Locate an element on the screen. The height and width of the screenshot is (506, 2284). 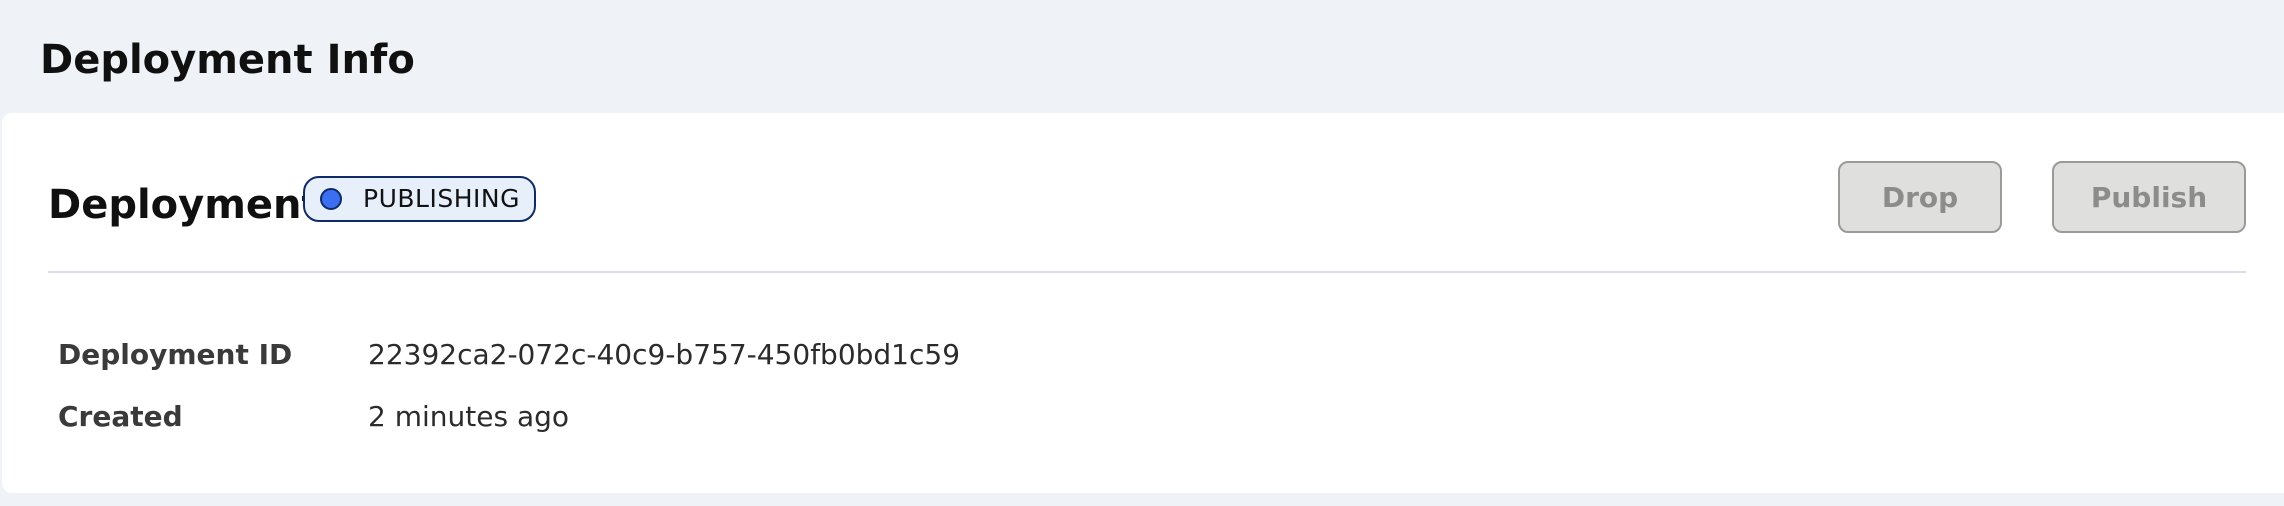
detail-row-created: Created 2 minutes ago is located at coordinates (658, 426).